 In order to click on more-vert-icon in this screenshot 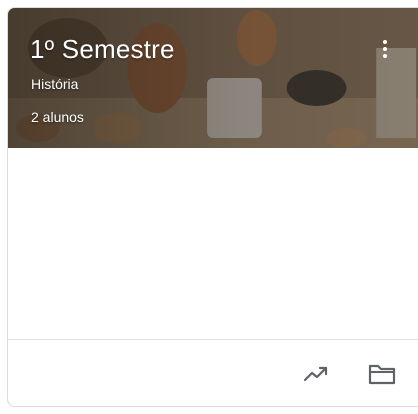, I will do `click(385, 42)`.